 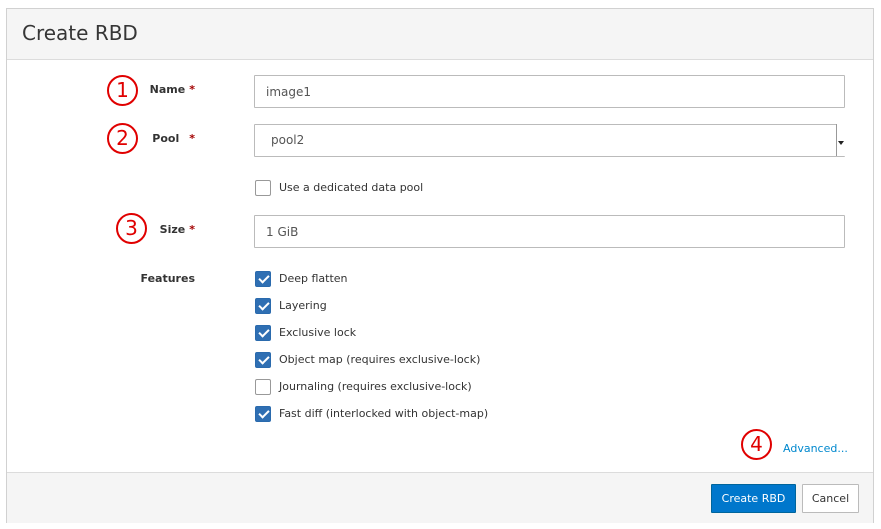 I want to click on callout-badge-4: 4, so click(x=756, y=444).